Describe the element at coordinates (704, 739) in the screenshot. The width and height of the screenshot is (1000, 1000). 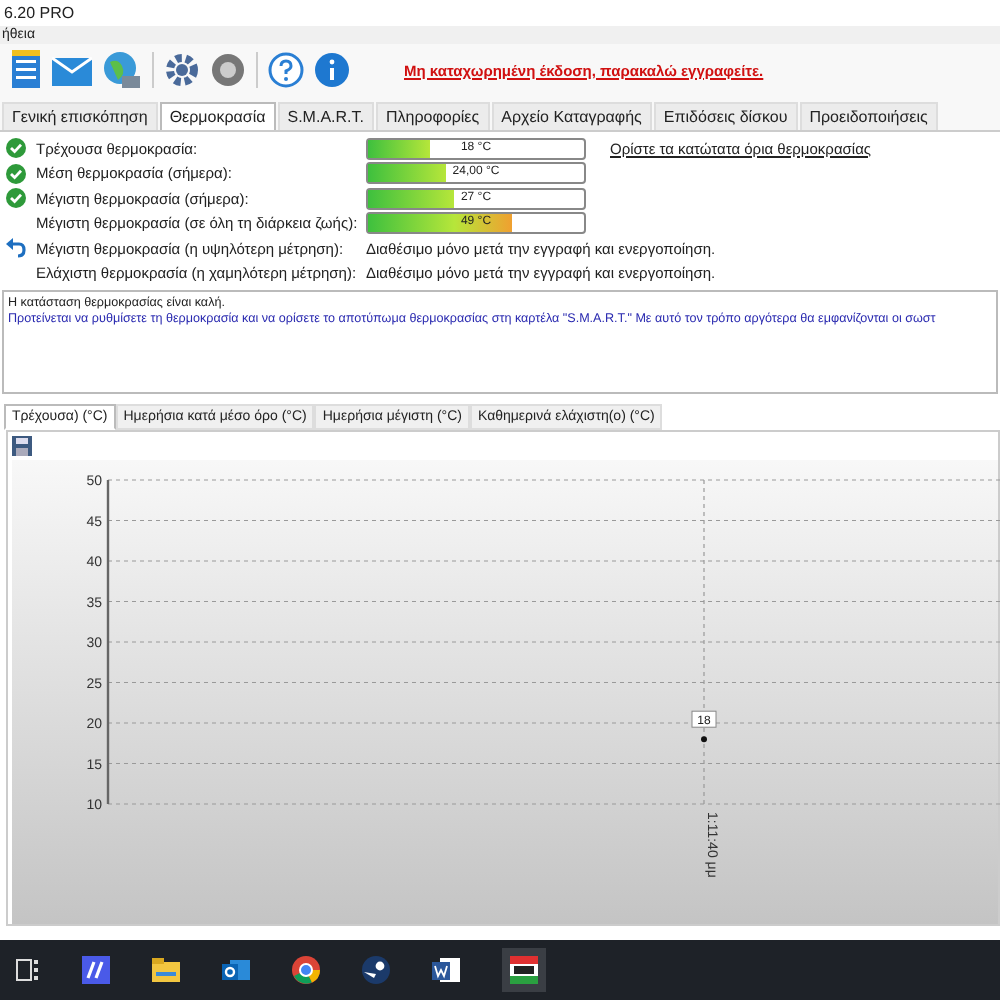
I see `data-point` at that location.